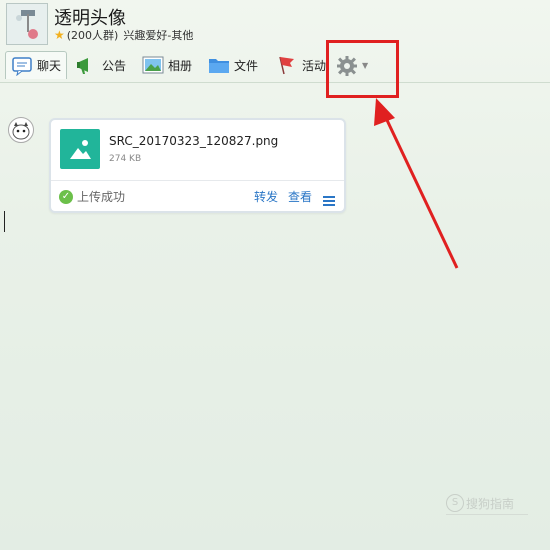 Image resolution: width=550 pixels, height=550 pixels. What do you see at coordinates (66, 196) in the screenshot?
I see `check-icon: ✓` at bounding box center [66, 196].